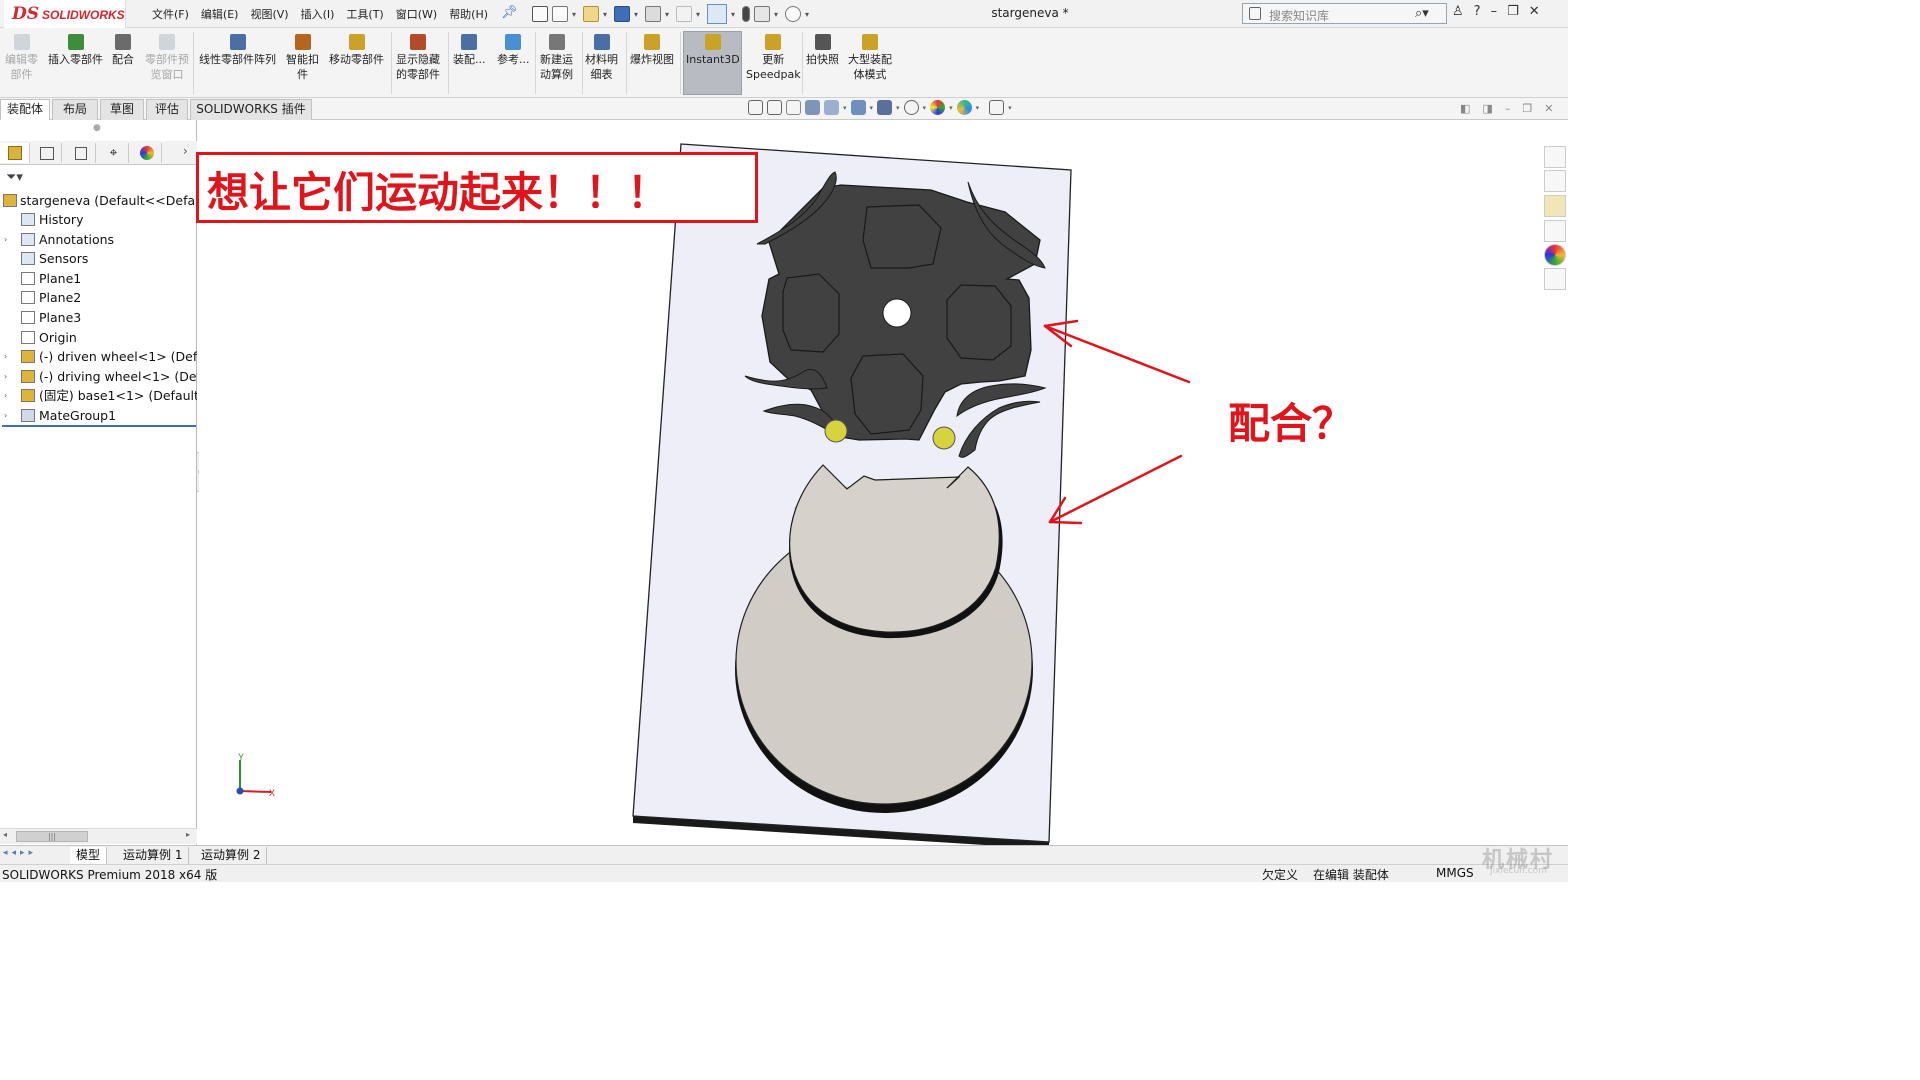  Describe the element at coordinates (997, 107) in the screenshot. I see `view-settings-icon` at that location.